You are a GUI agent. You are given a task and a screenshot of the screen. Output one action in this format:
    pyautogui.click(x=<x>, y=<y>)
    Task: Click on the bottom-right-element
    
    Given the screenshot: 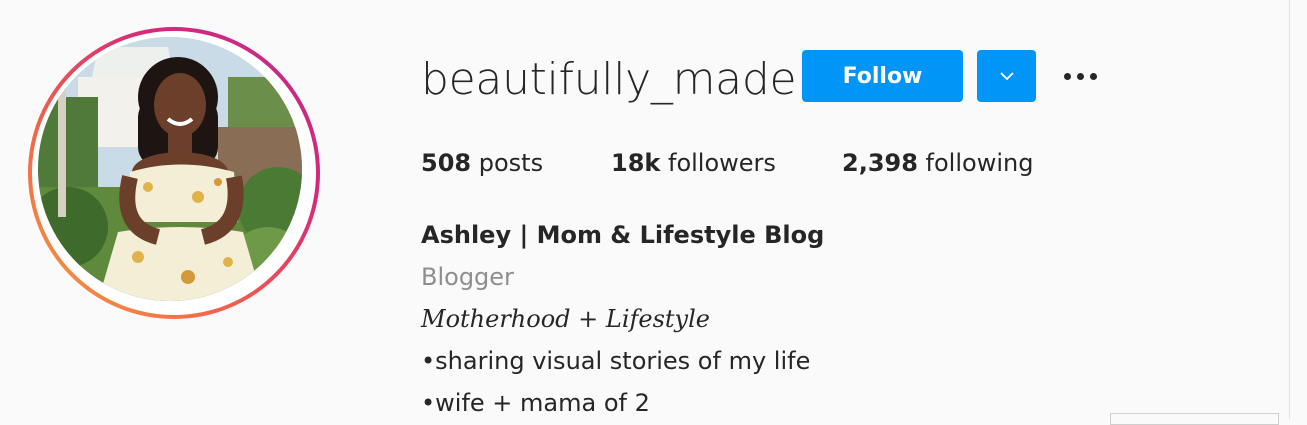 What is the action you would take?
    pyautogui.click(x=1194, y=419)
    